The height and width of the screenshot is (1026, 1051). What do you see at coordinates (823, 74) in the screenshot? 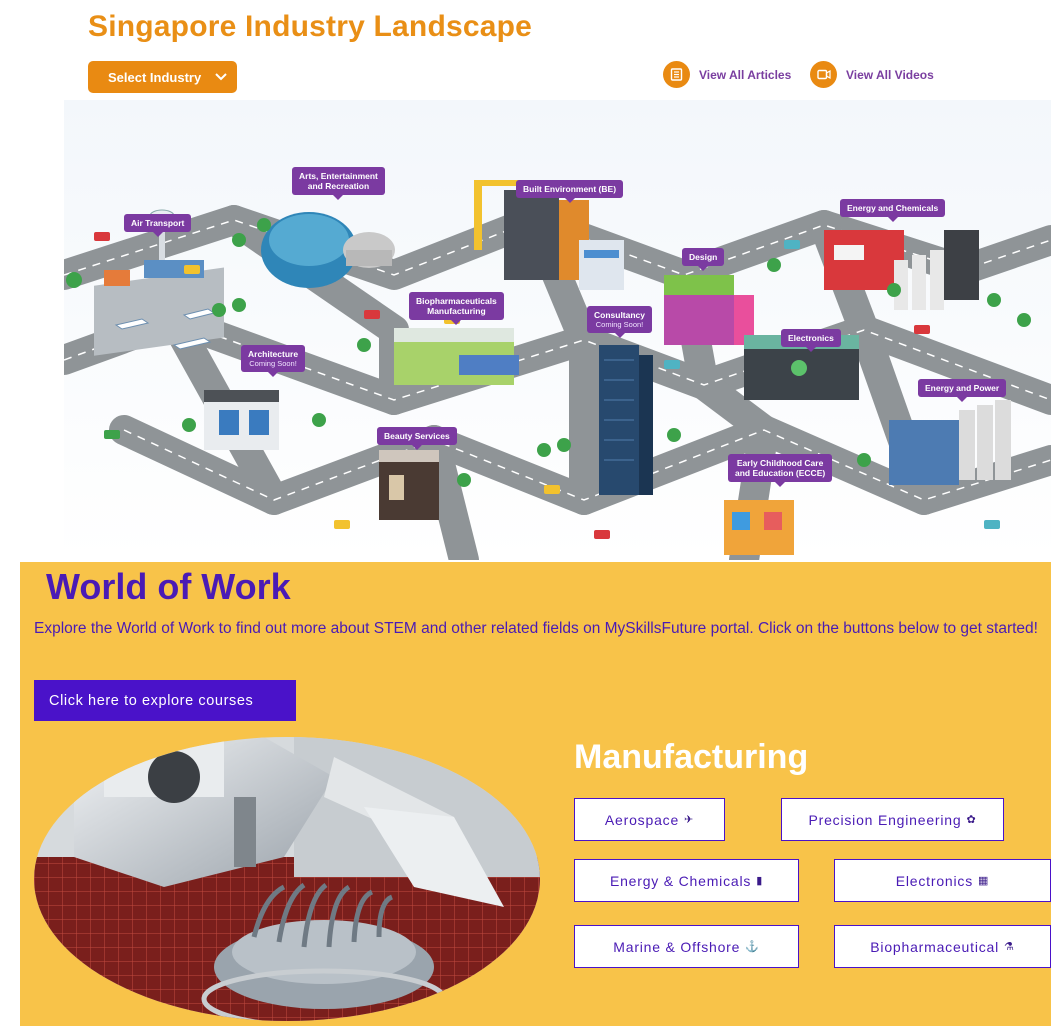
I see `video-camera-icon` at bounding box center [823, 74].